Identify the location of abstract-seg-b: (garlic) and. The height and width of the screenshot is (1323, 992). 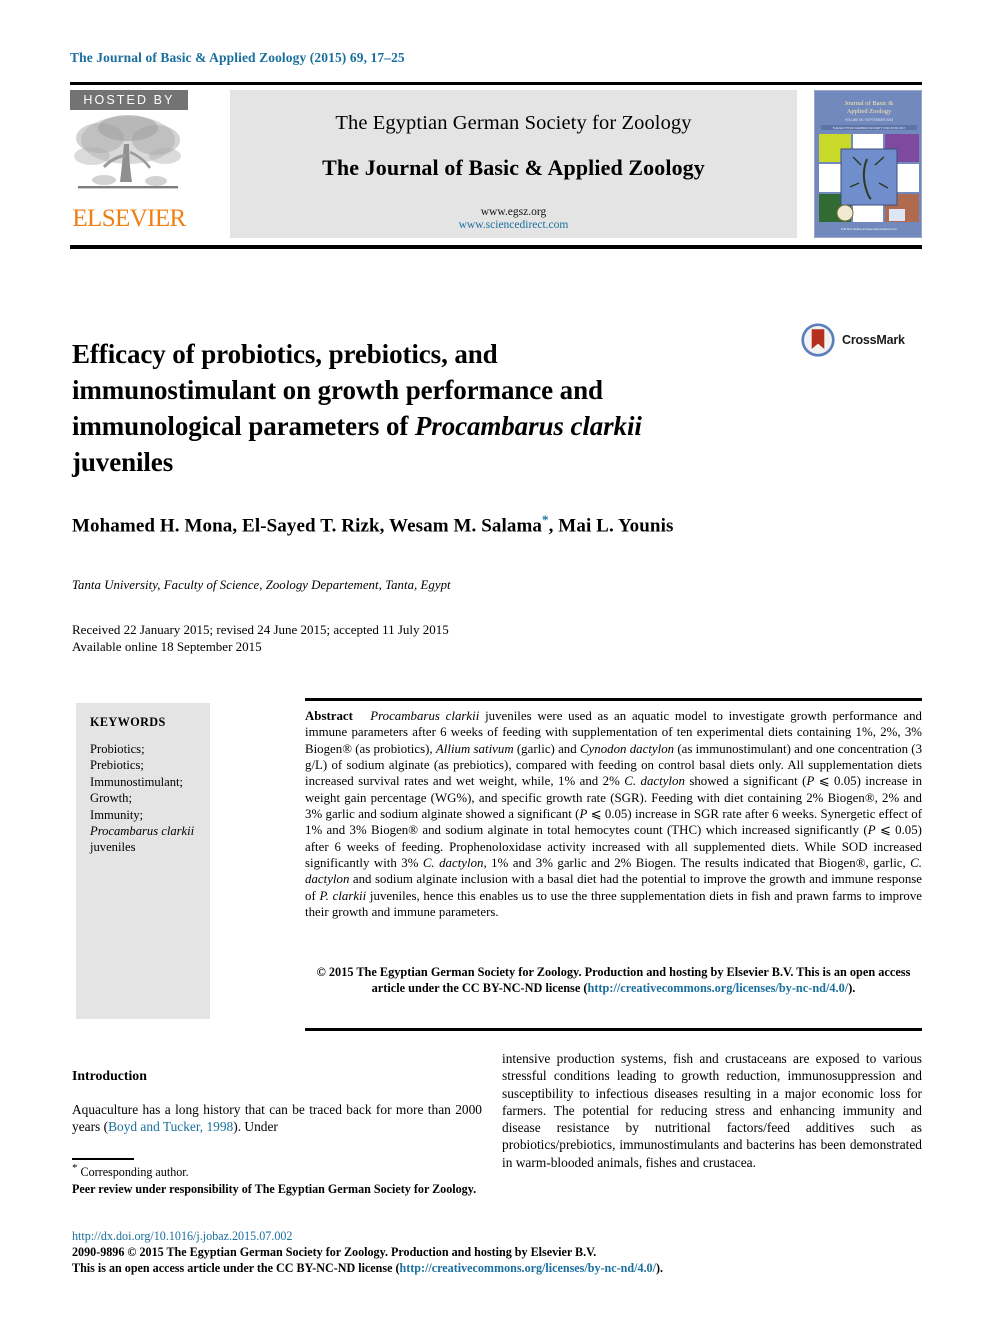
(546, 748).